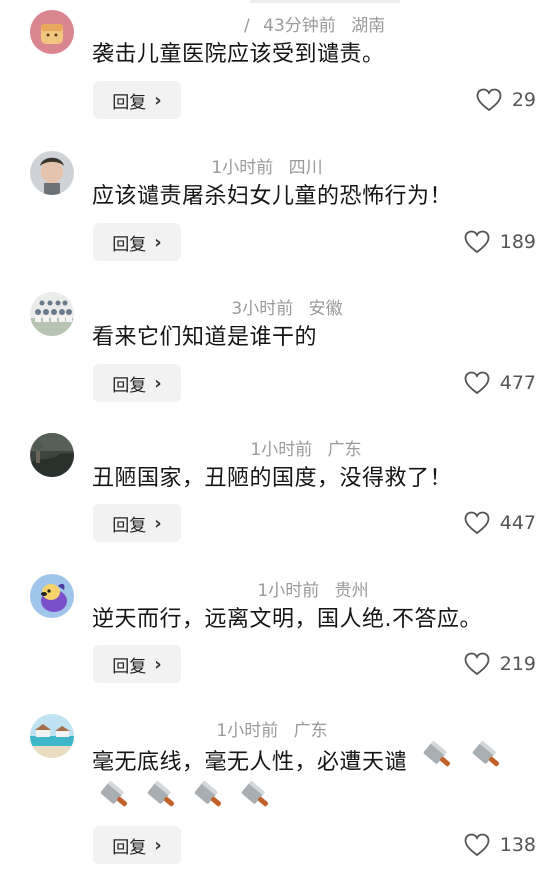 The height and width of the screenshot is (890, 559). I want to click on like-count: 219, so click(517, 664).